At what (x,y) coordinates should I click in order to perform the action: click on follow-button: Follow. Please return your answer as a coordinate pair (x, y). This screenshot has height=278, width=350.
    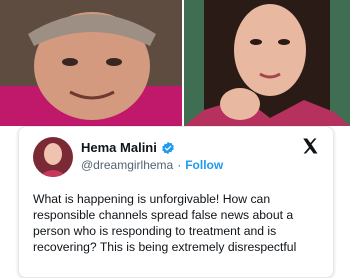
    Looking at the image, I should click on (204, 165).